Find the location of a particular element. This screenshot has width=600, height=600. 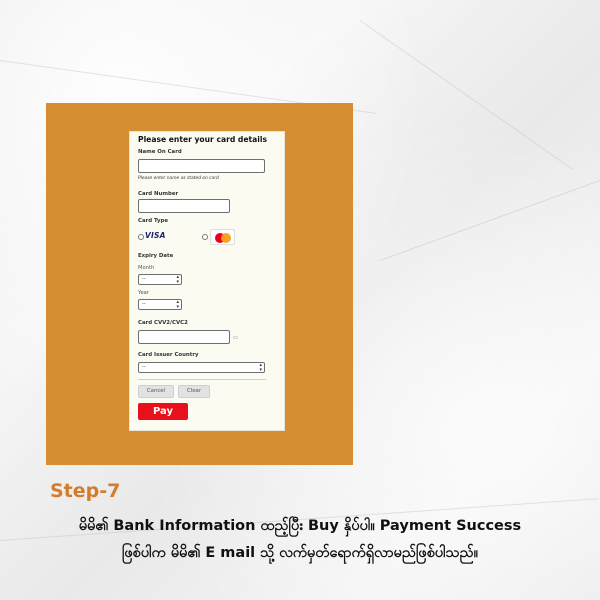

card-number-label: Card Number is located at coordinates (158, 194).